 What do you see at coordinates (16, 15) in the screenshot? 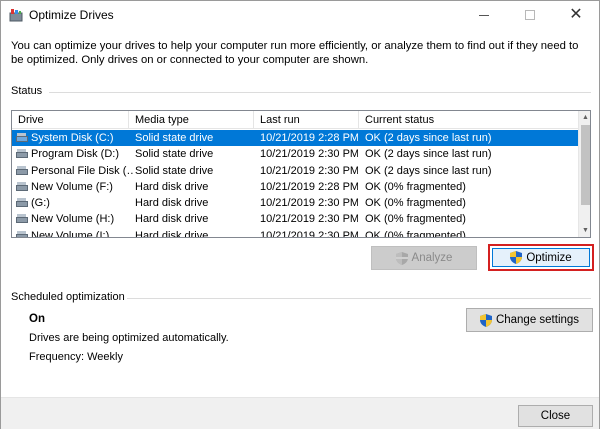
I see `optimize-drives-app-icon` at bounding box center [16, 15].